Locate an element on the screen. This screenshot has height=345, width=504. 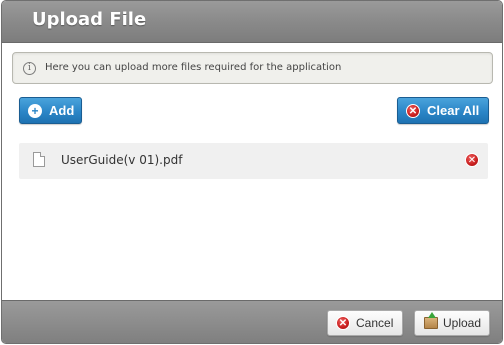
dialog-titlebar: Upload File is located at coordinates (252, 22).